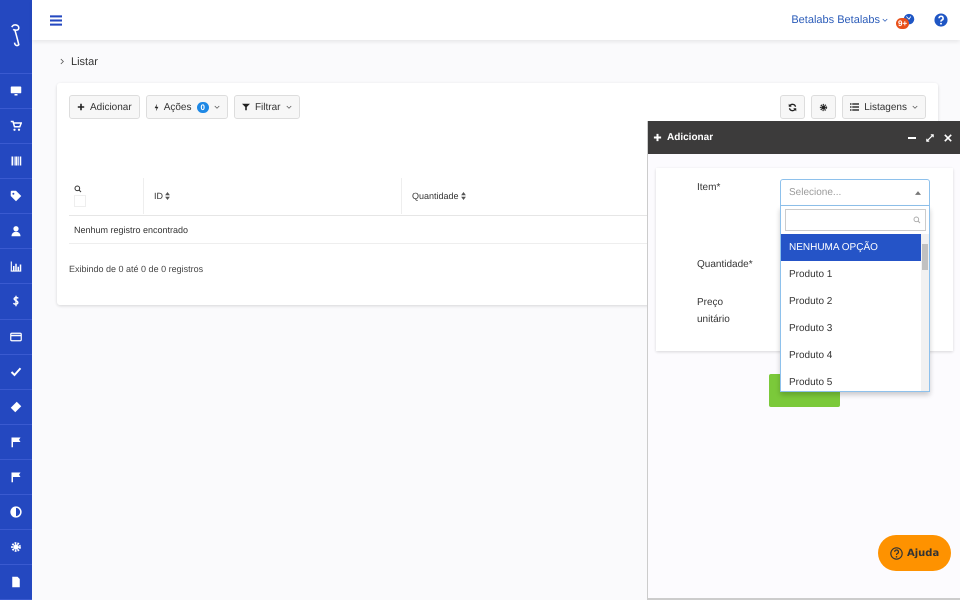 The width and height of the screenshot is (960, 600). I want to click on field-label: Preço unitário, so click(714, 311).